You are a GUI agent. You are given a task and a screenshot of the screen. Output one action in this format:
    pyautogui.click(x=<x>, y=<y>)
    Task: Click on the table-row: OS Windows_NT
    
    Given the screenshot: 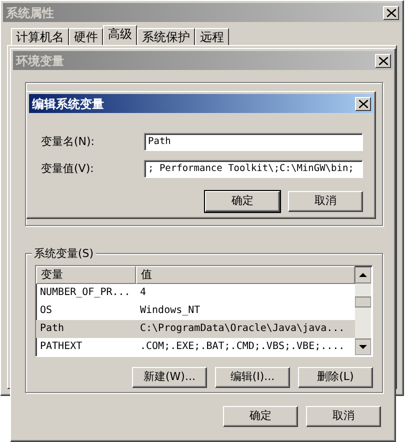 What is the action you would take?
    pyautogui.click(x=195, y=311)
    